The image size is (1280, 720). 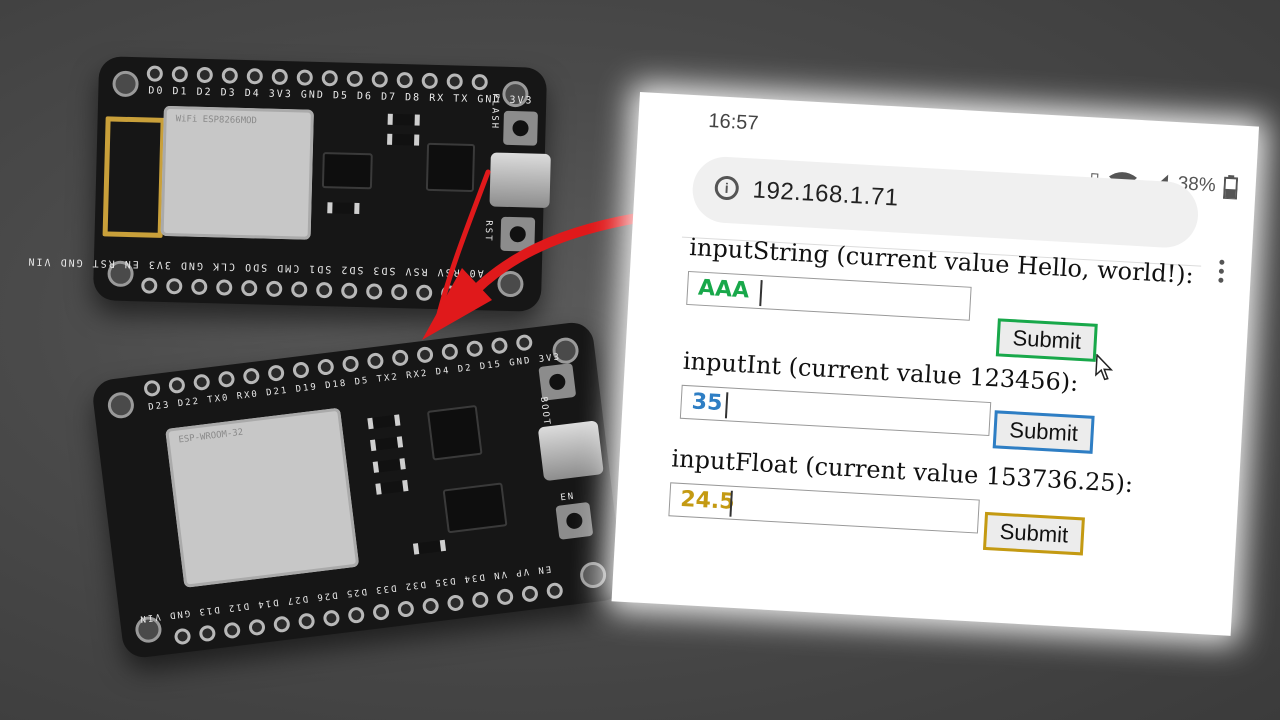 I want to click on submit-float-button: Submit, so click(x=1033, y=533).